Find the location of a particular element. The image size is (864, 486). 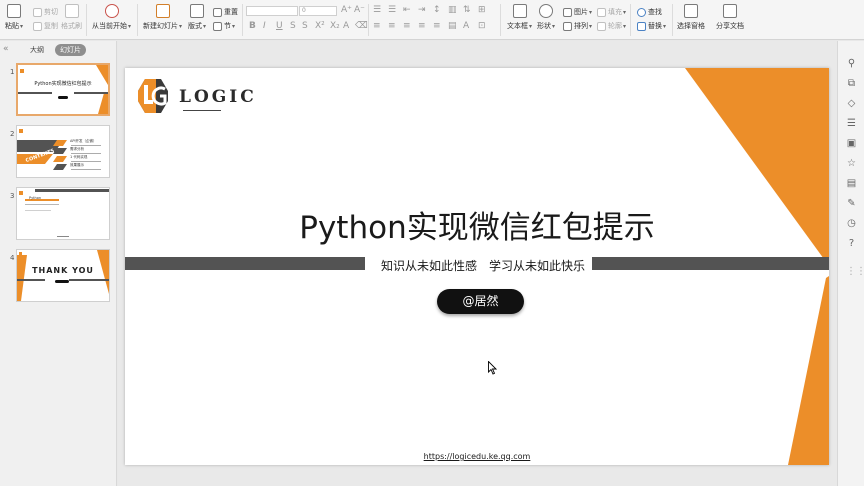

subtitle-left: 知识从未如此性感 is located at coordinates (429, 265).